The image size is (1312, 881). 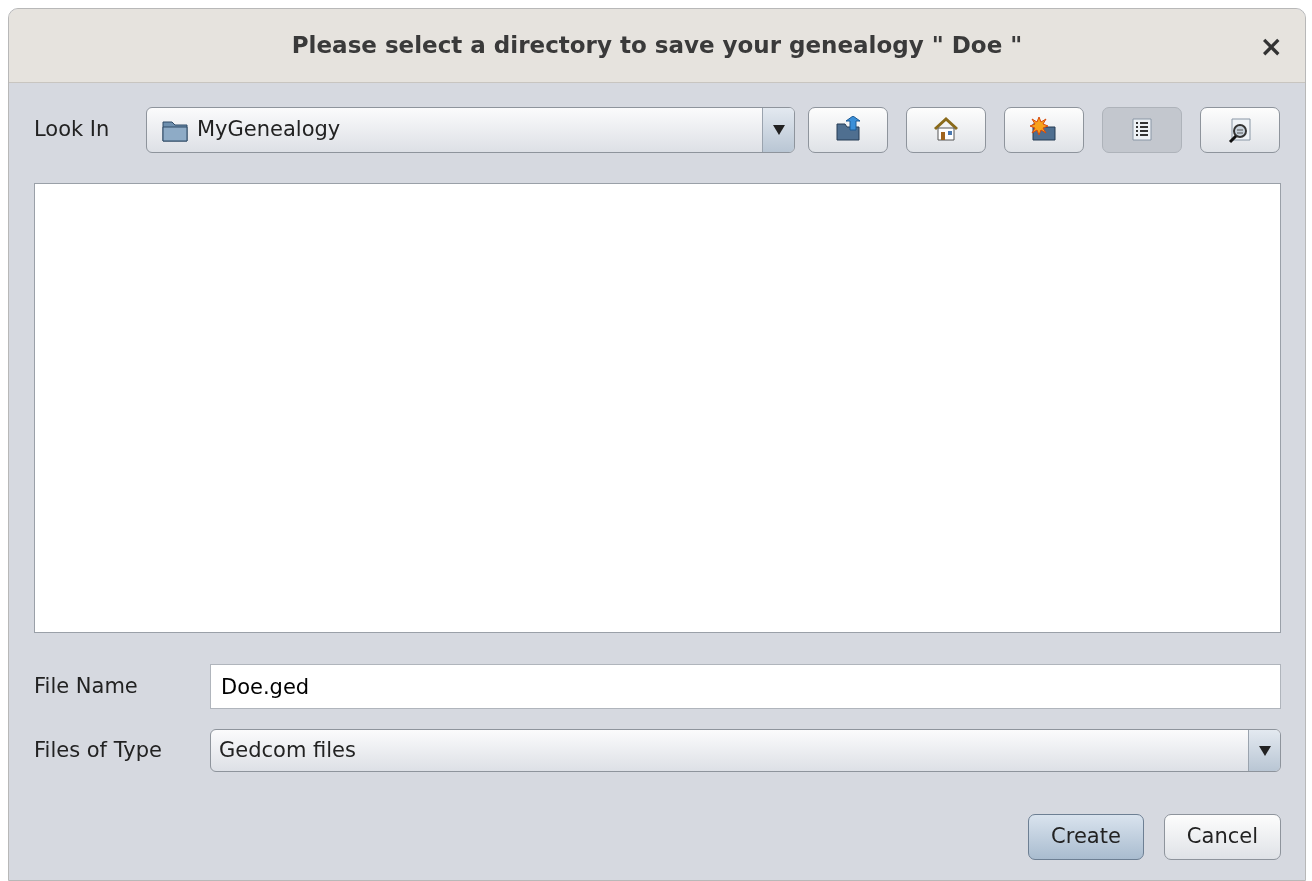 What do you see at coordinates (1271, 47) in the screenshot?
I see `close-button: ×` at bounding box center [1271, 47].